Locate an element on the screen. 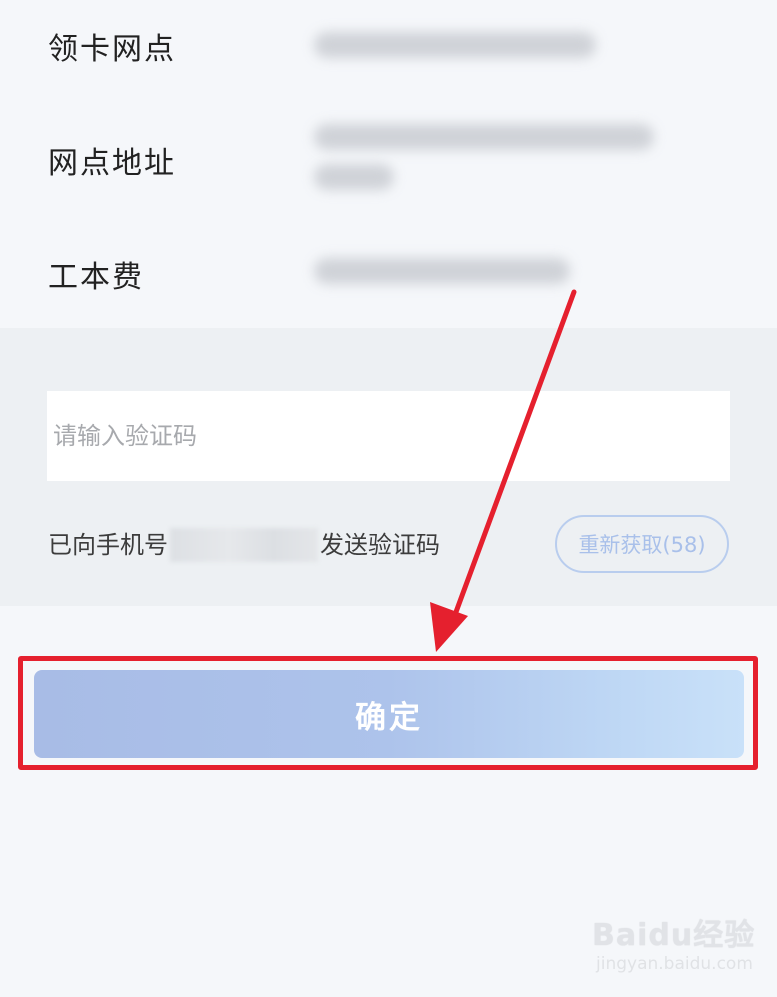  verification-code-input is located at coordinates (388, 436).